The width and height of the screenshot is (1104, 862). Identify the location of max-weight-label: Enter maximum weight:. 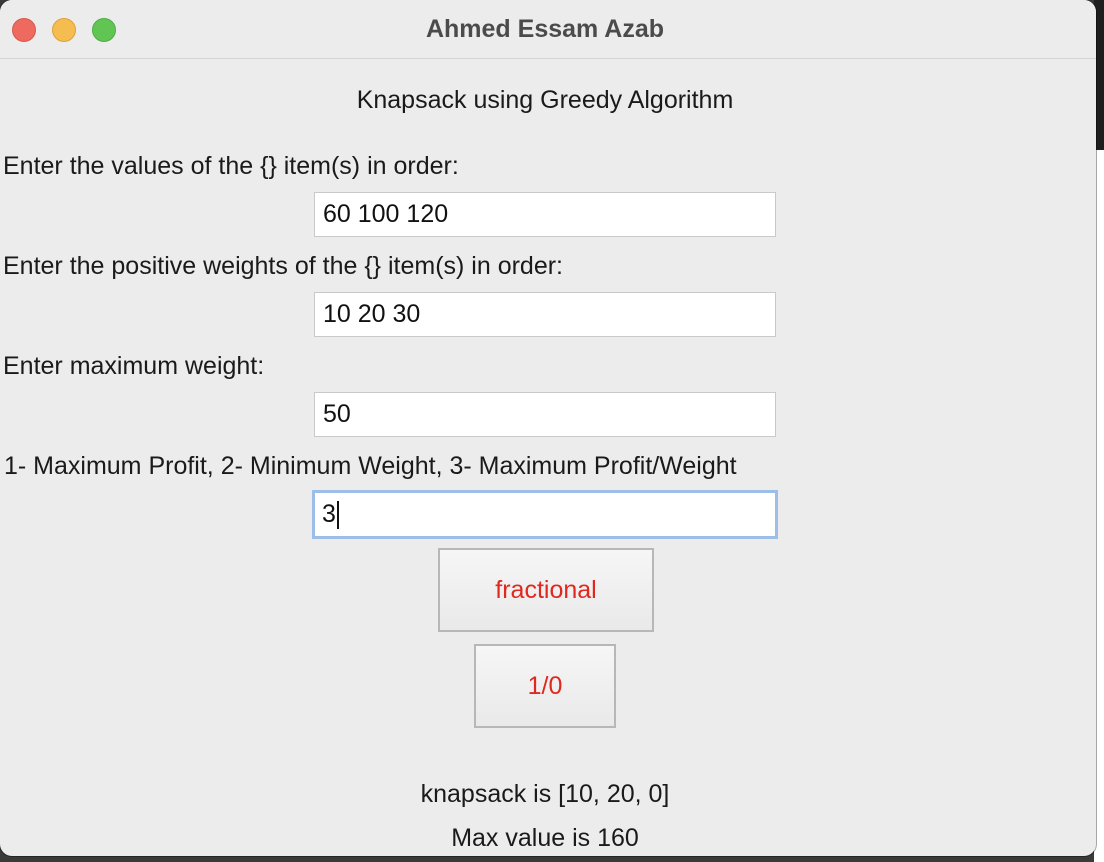
(134, 366).